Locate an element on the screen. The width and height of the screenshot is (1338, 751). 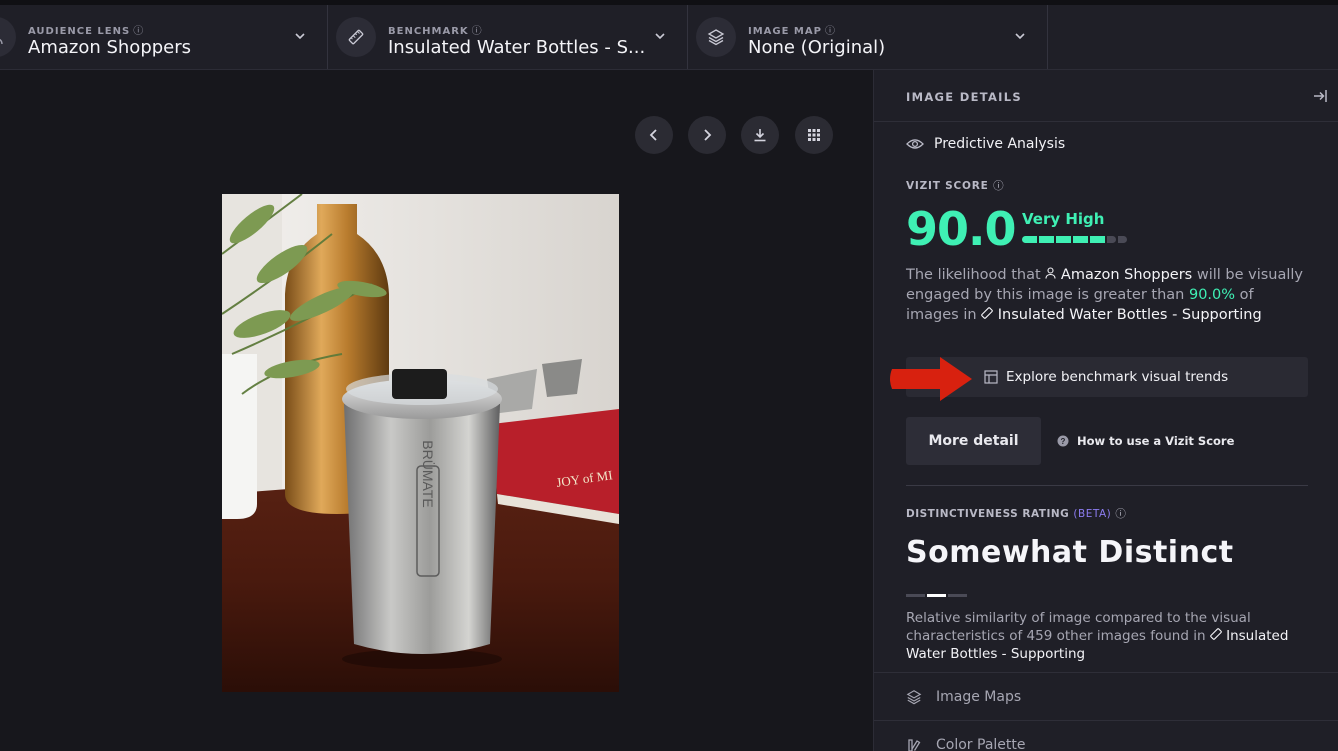
help-icon: ? is located at coordinates (1063, 441).